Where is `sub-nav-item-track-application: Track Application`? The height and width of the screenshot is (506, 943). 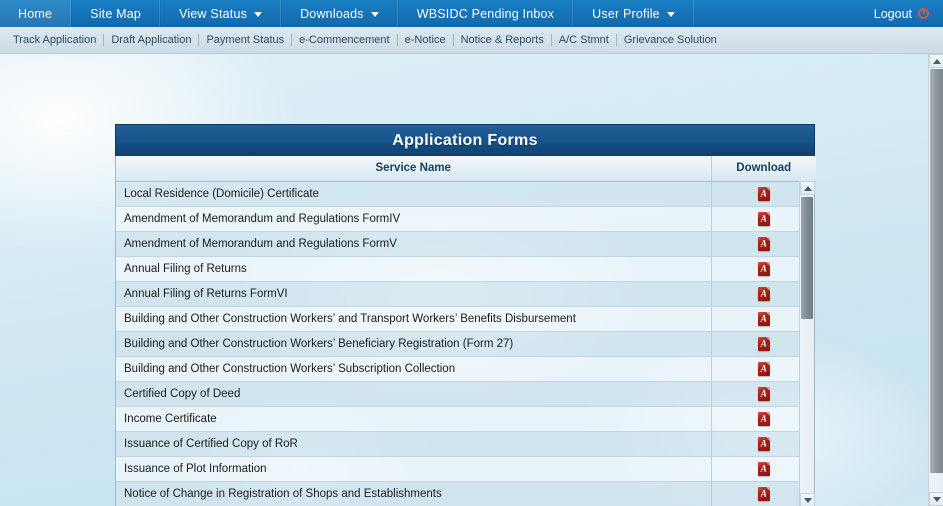 sub-nav-item-track-application: Track Application is located at coordinates (55, 40).